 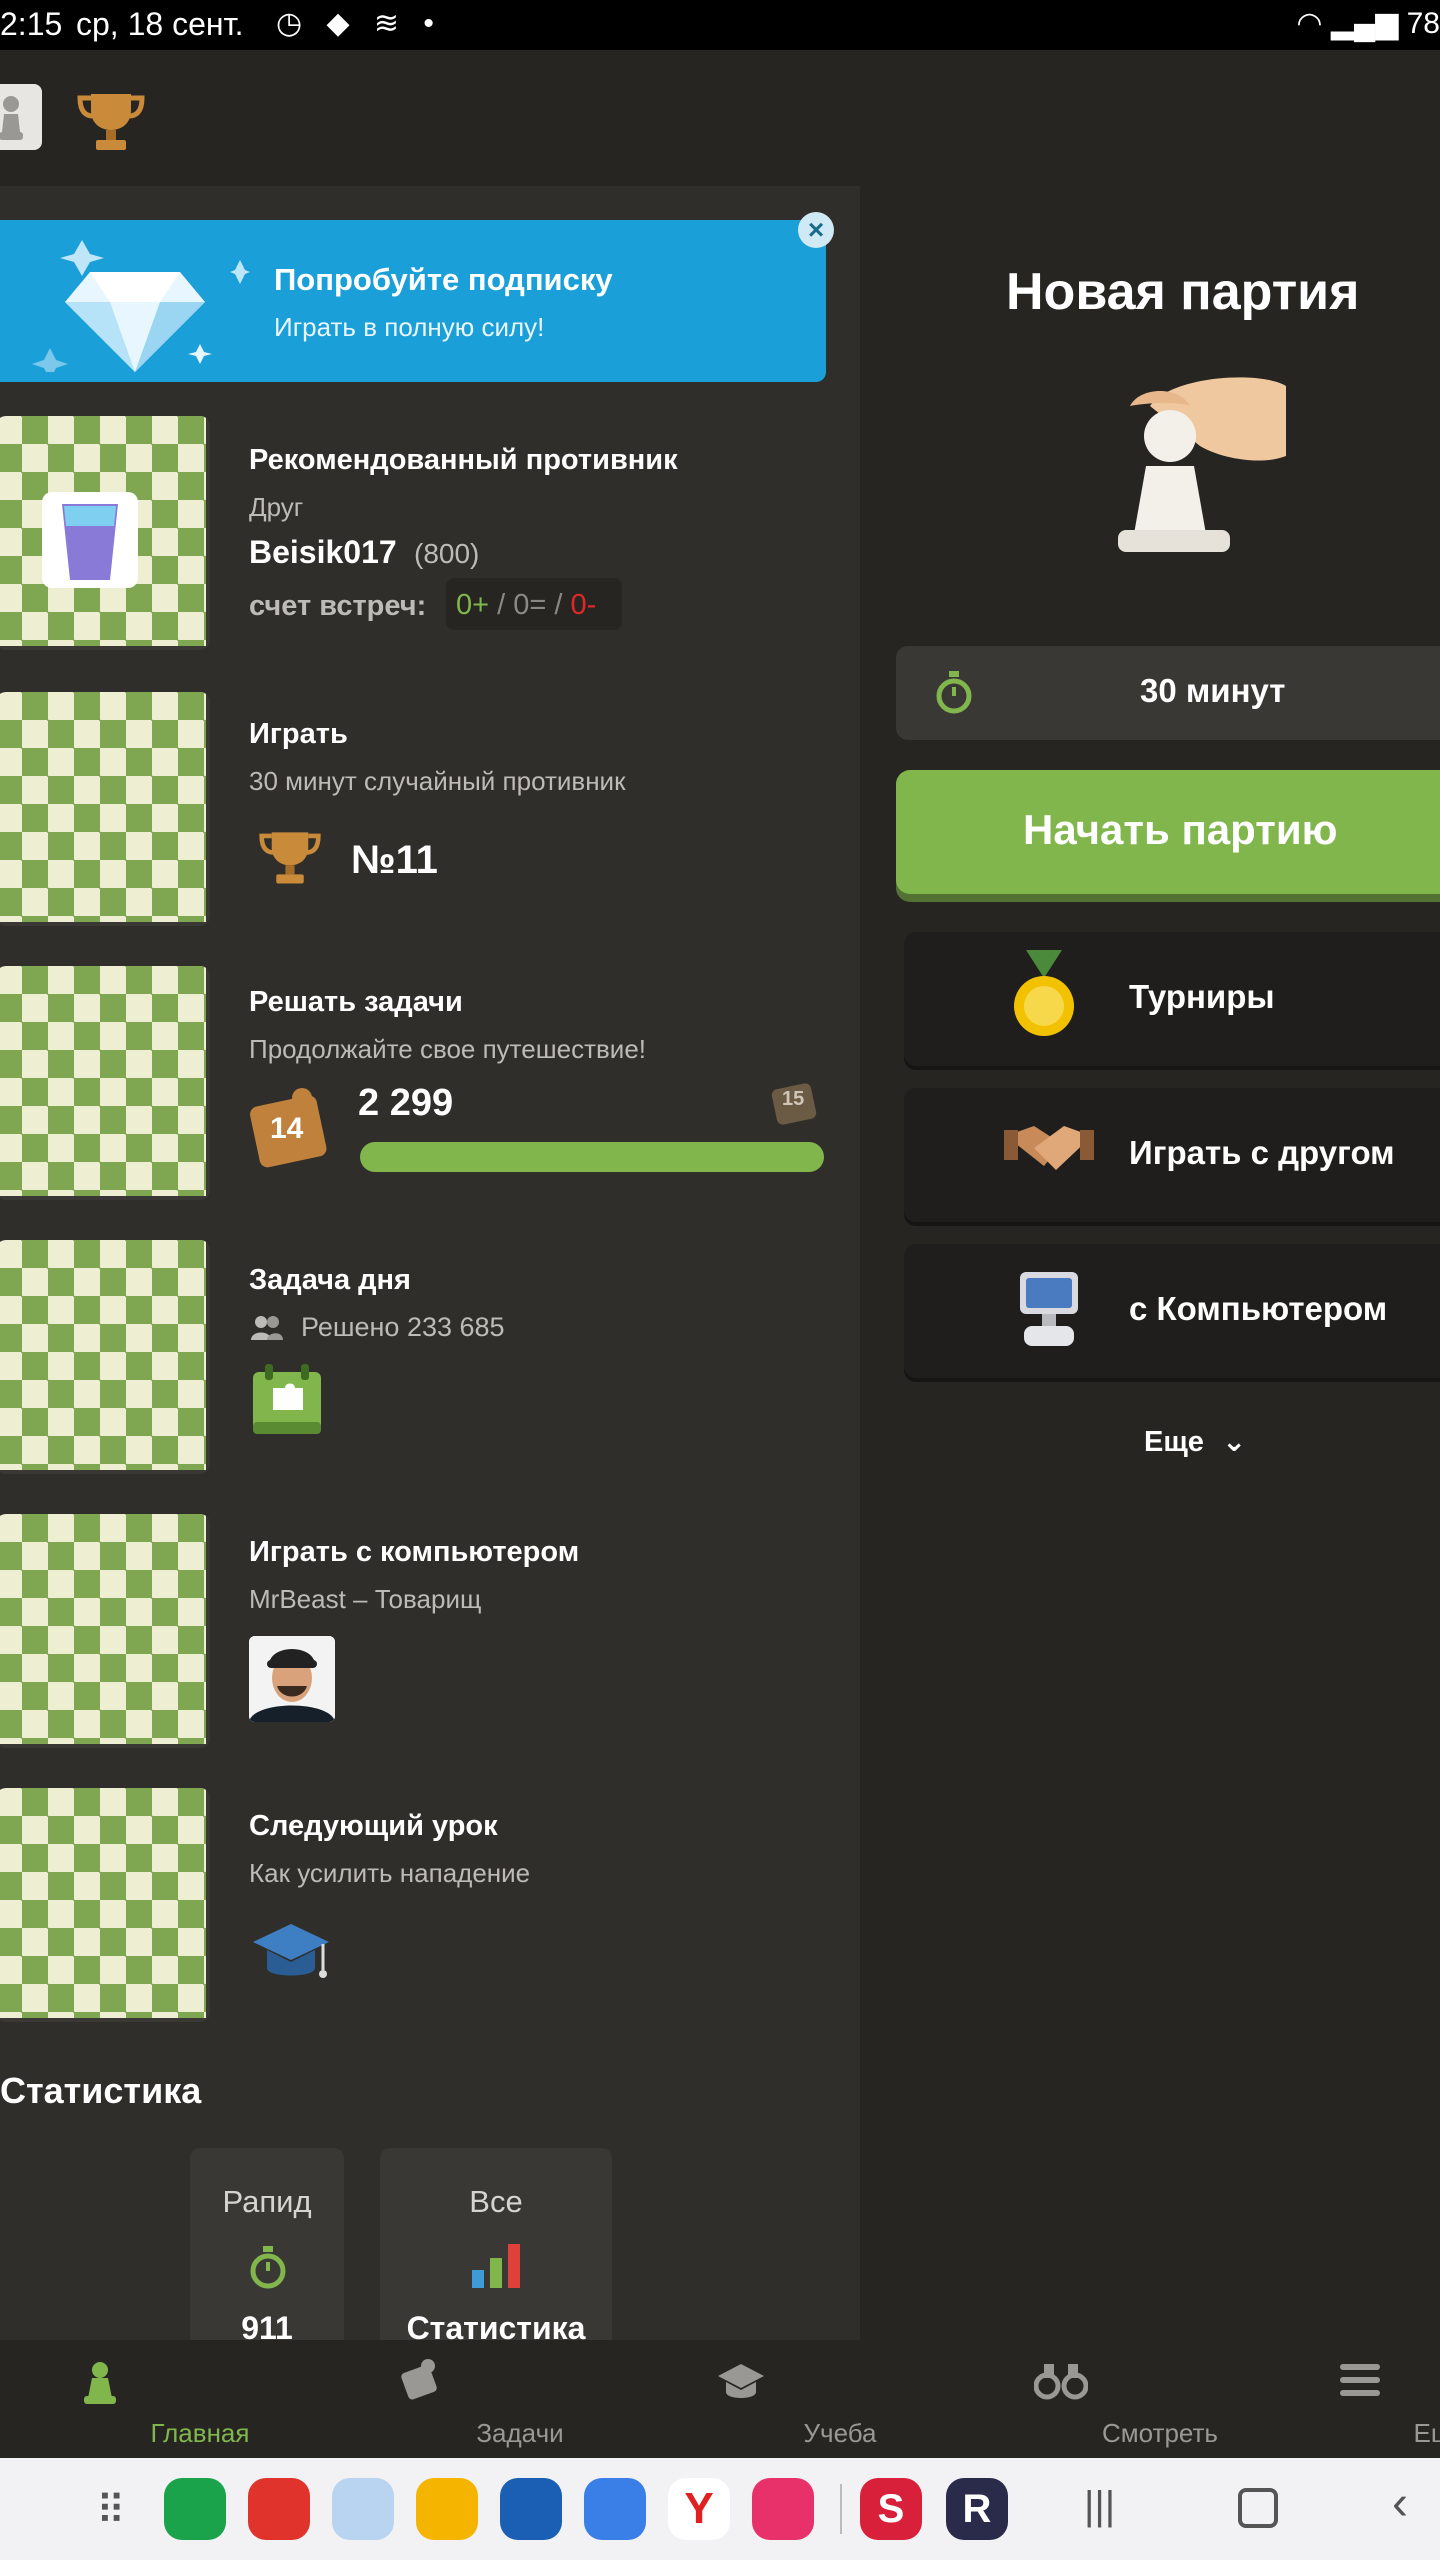 I want to click on battery-level: 78, so click(x=1423, y=23).